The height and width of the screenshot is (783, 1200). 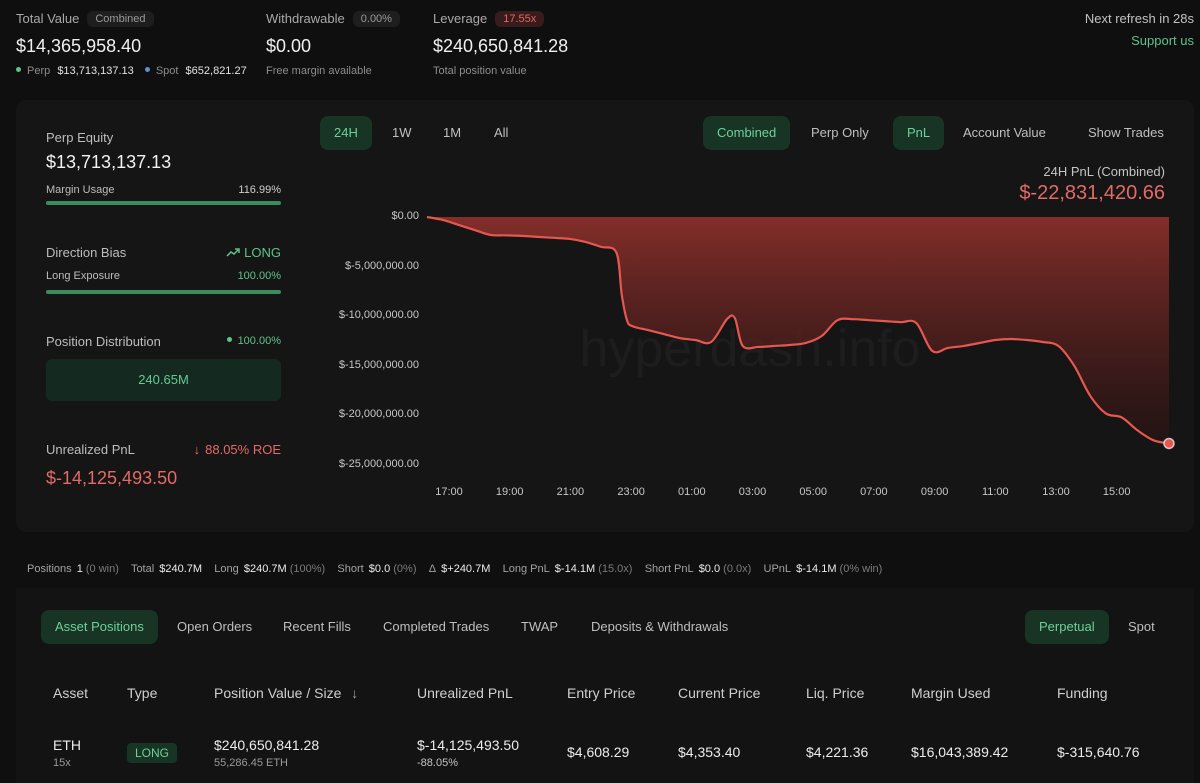 I want to click on upnl-label: UPnL, so click(x=777, y=569).